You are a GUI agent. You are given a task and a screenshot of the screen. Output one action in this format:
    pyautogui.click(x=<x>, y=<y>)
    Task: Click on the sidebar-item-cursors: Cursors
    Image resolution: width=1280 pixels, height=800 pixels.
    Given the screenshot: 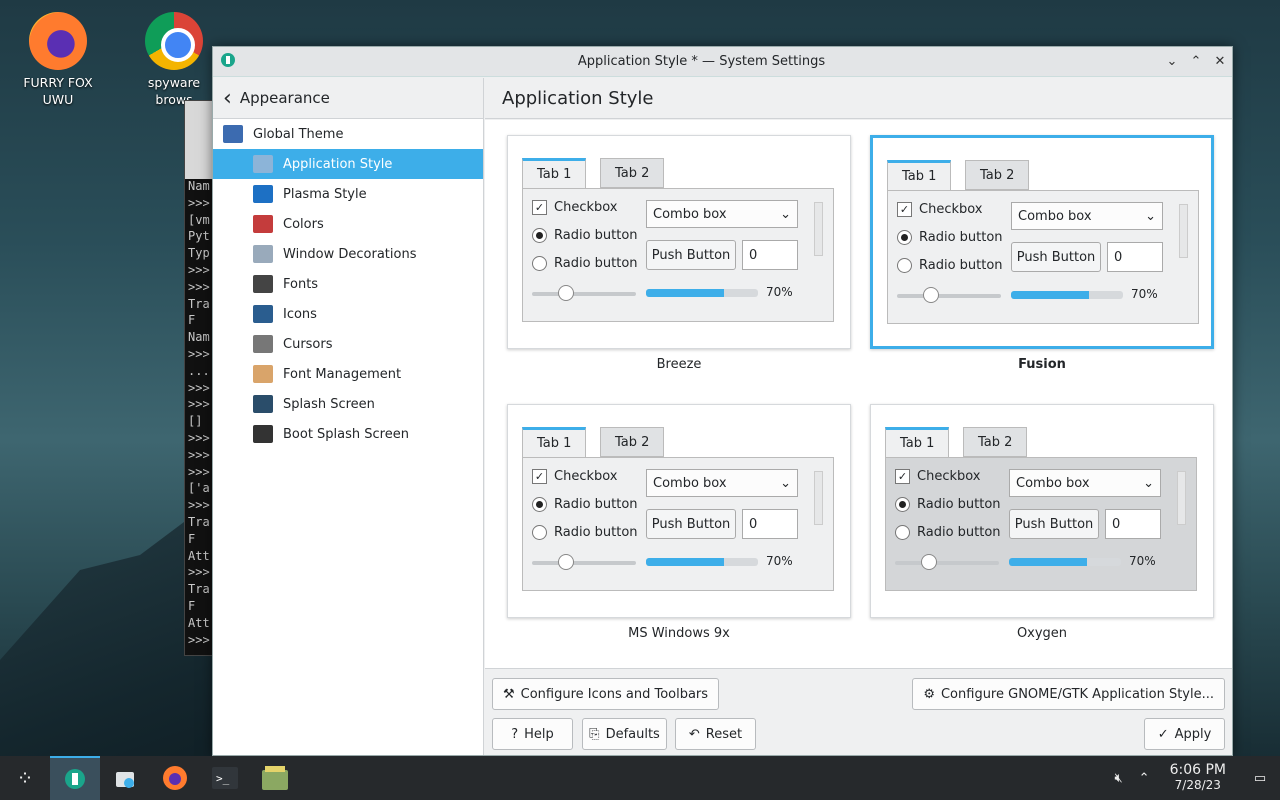 What is the action you would take?
    pyautogui.click(x=348, y=344)
    